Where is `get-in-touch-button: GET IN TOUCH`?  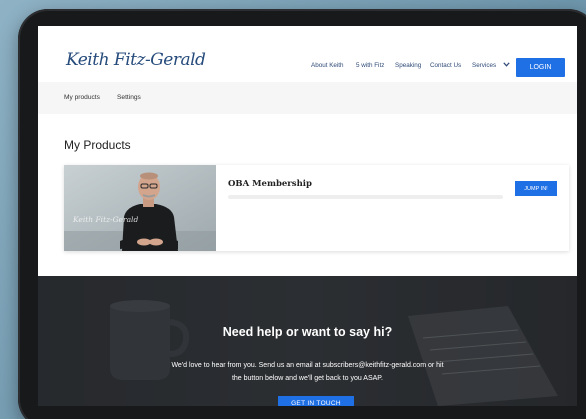 get-in-touch-button: GET IN TOUCH is located at coordinates (316, 401).